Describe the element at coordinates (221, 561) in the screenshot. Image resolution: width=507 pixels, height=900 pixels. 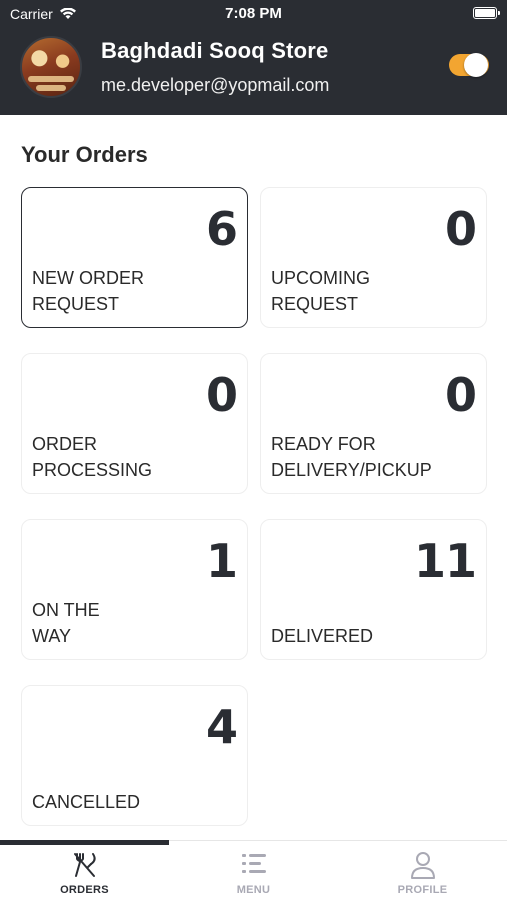
I see `order-count: 1` at that location.